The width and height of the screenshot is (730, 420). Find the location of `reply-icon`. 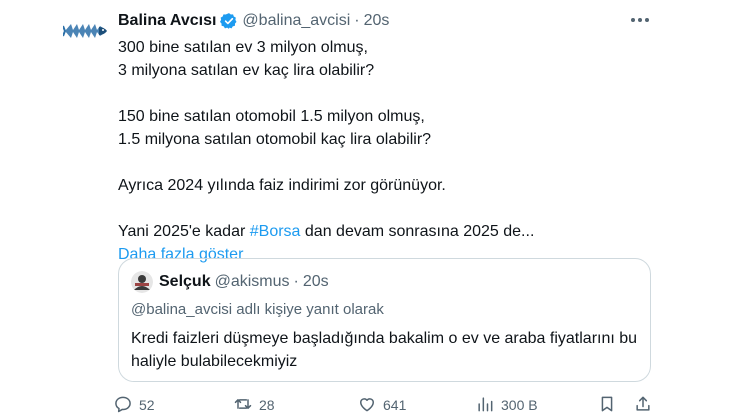

reply-icon is located at coordinates (123, 405).